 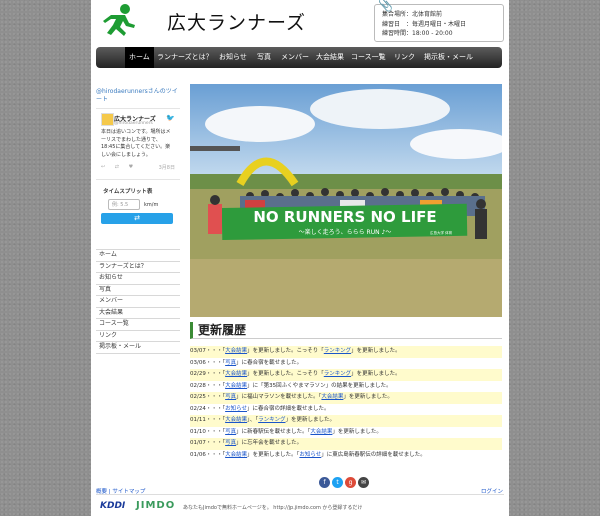 I want to click on time-split-title: タイムスプリット表, so click(x=128, y=192).